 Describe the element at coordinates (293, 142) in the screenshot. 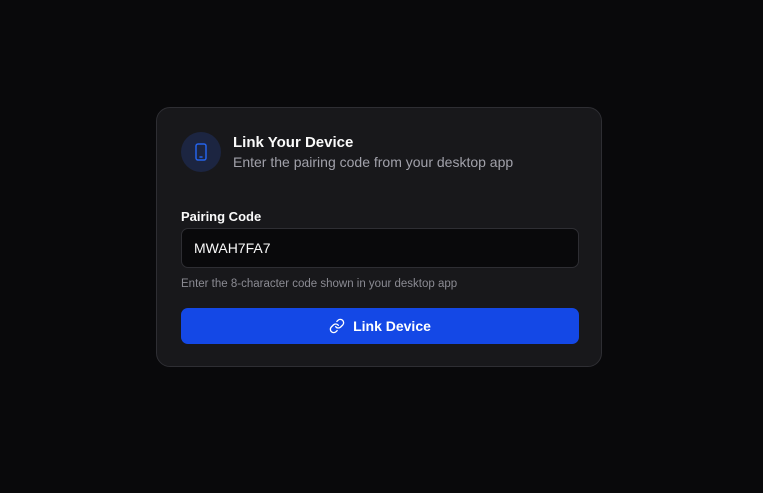

I see `card-title: Link Your Device` at that location.